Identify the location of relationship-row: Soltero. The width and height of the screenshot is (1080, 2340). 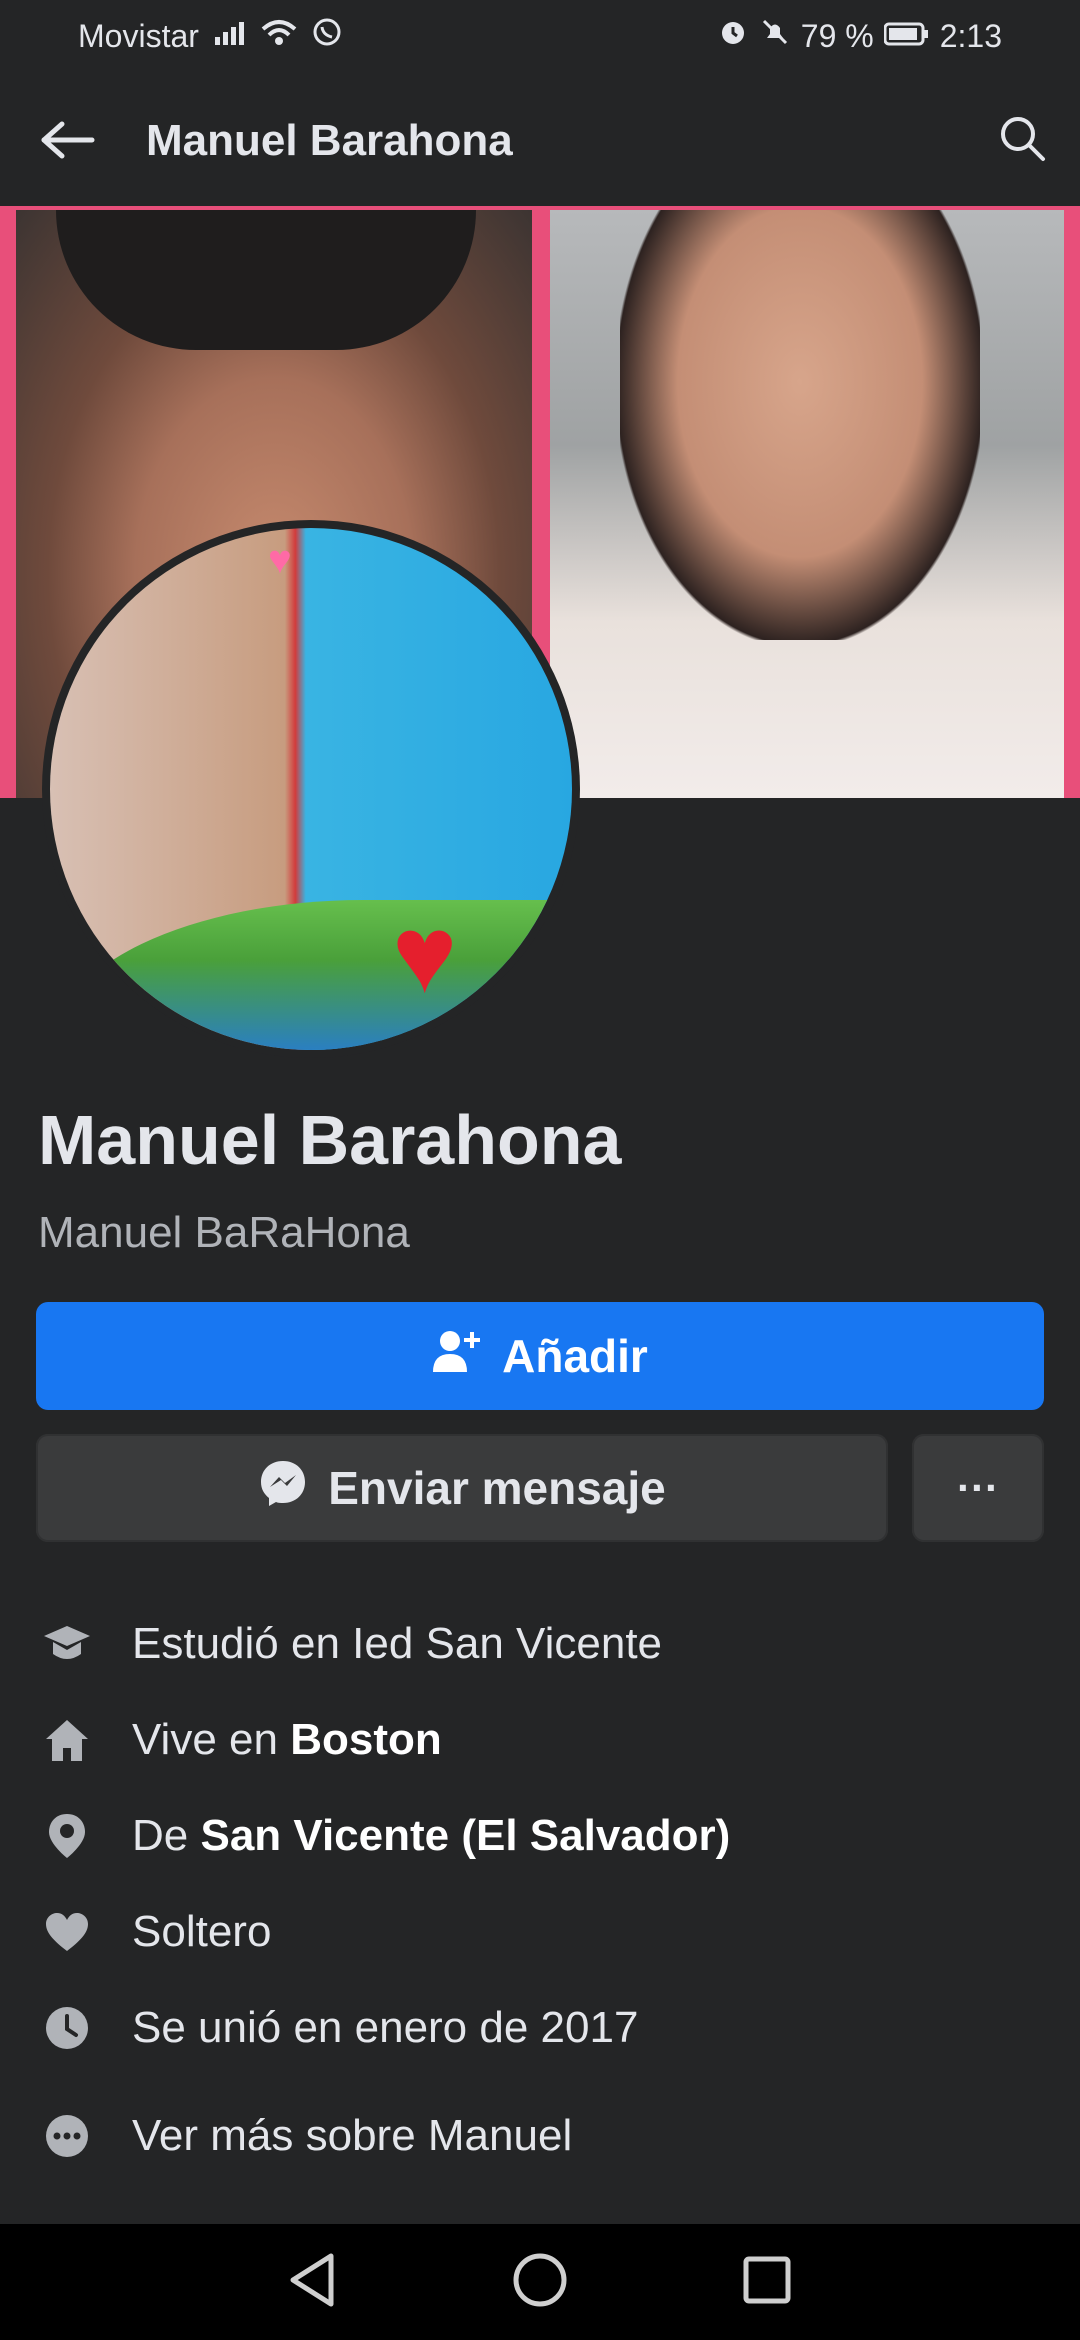
(540, 1932).